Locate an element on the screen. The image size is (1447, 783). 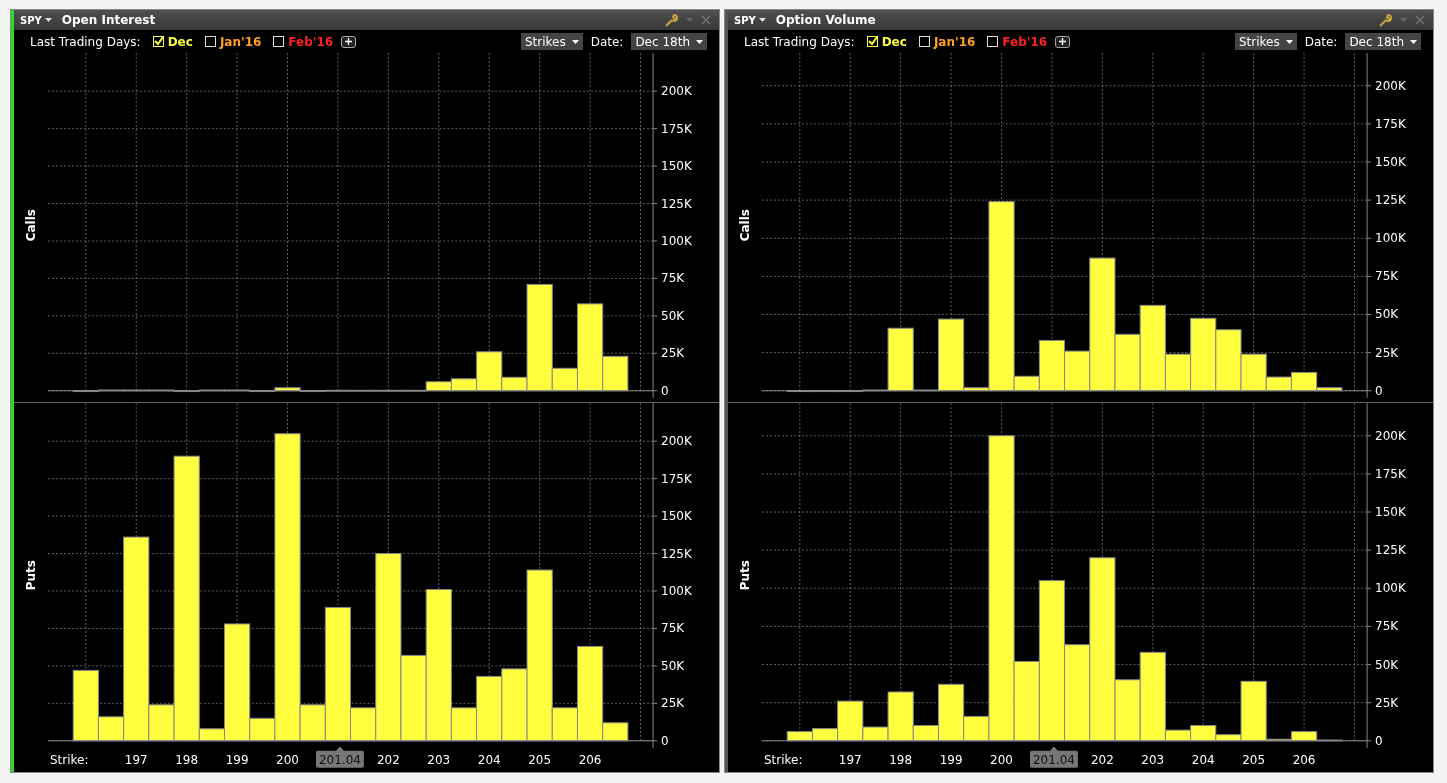
panel-title: Option Volume is located at coordinates (825, 20).